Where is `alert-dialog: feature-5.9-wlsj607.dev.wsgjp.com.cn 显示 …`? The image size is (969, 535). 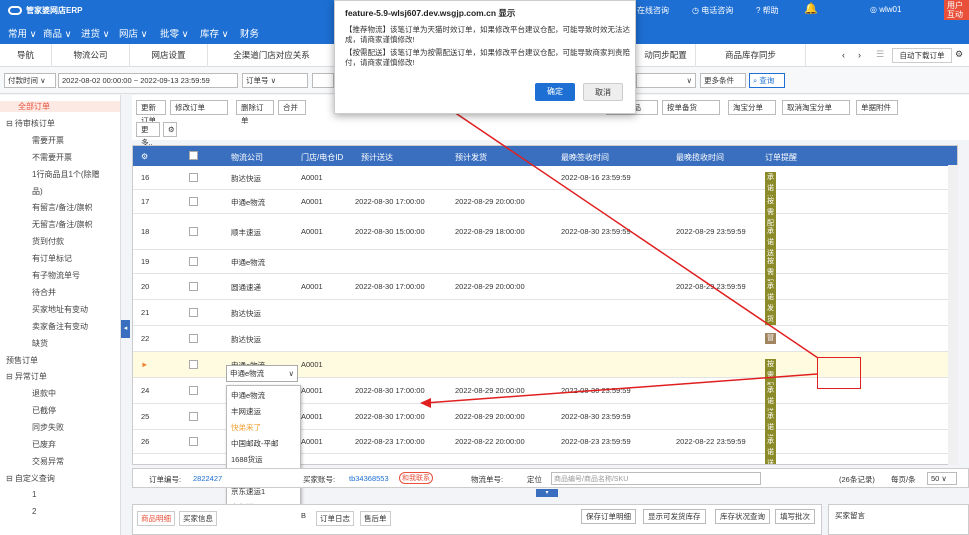 alert-dialog: feature-5.9-wlsj607.dev.wsgjp.com.cn 显示 … is located at coordinates (485, 57).